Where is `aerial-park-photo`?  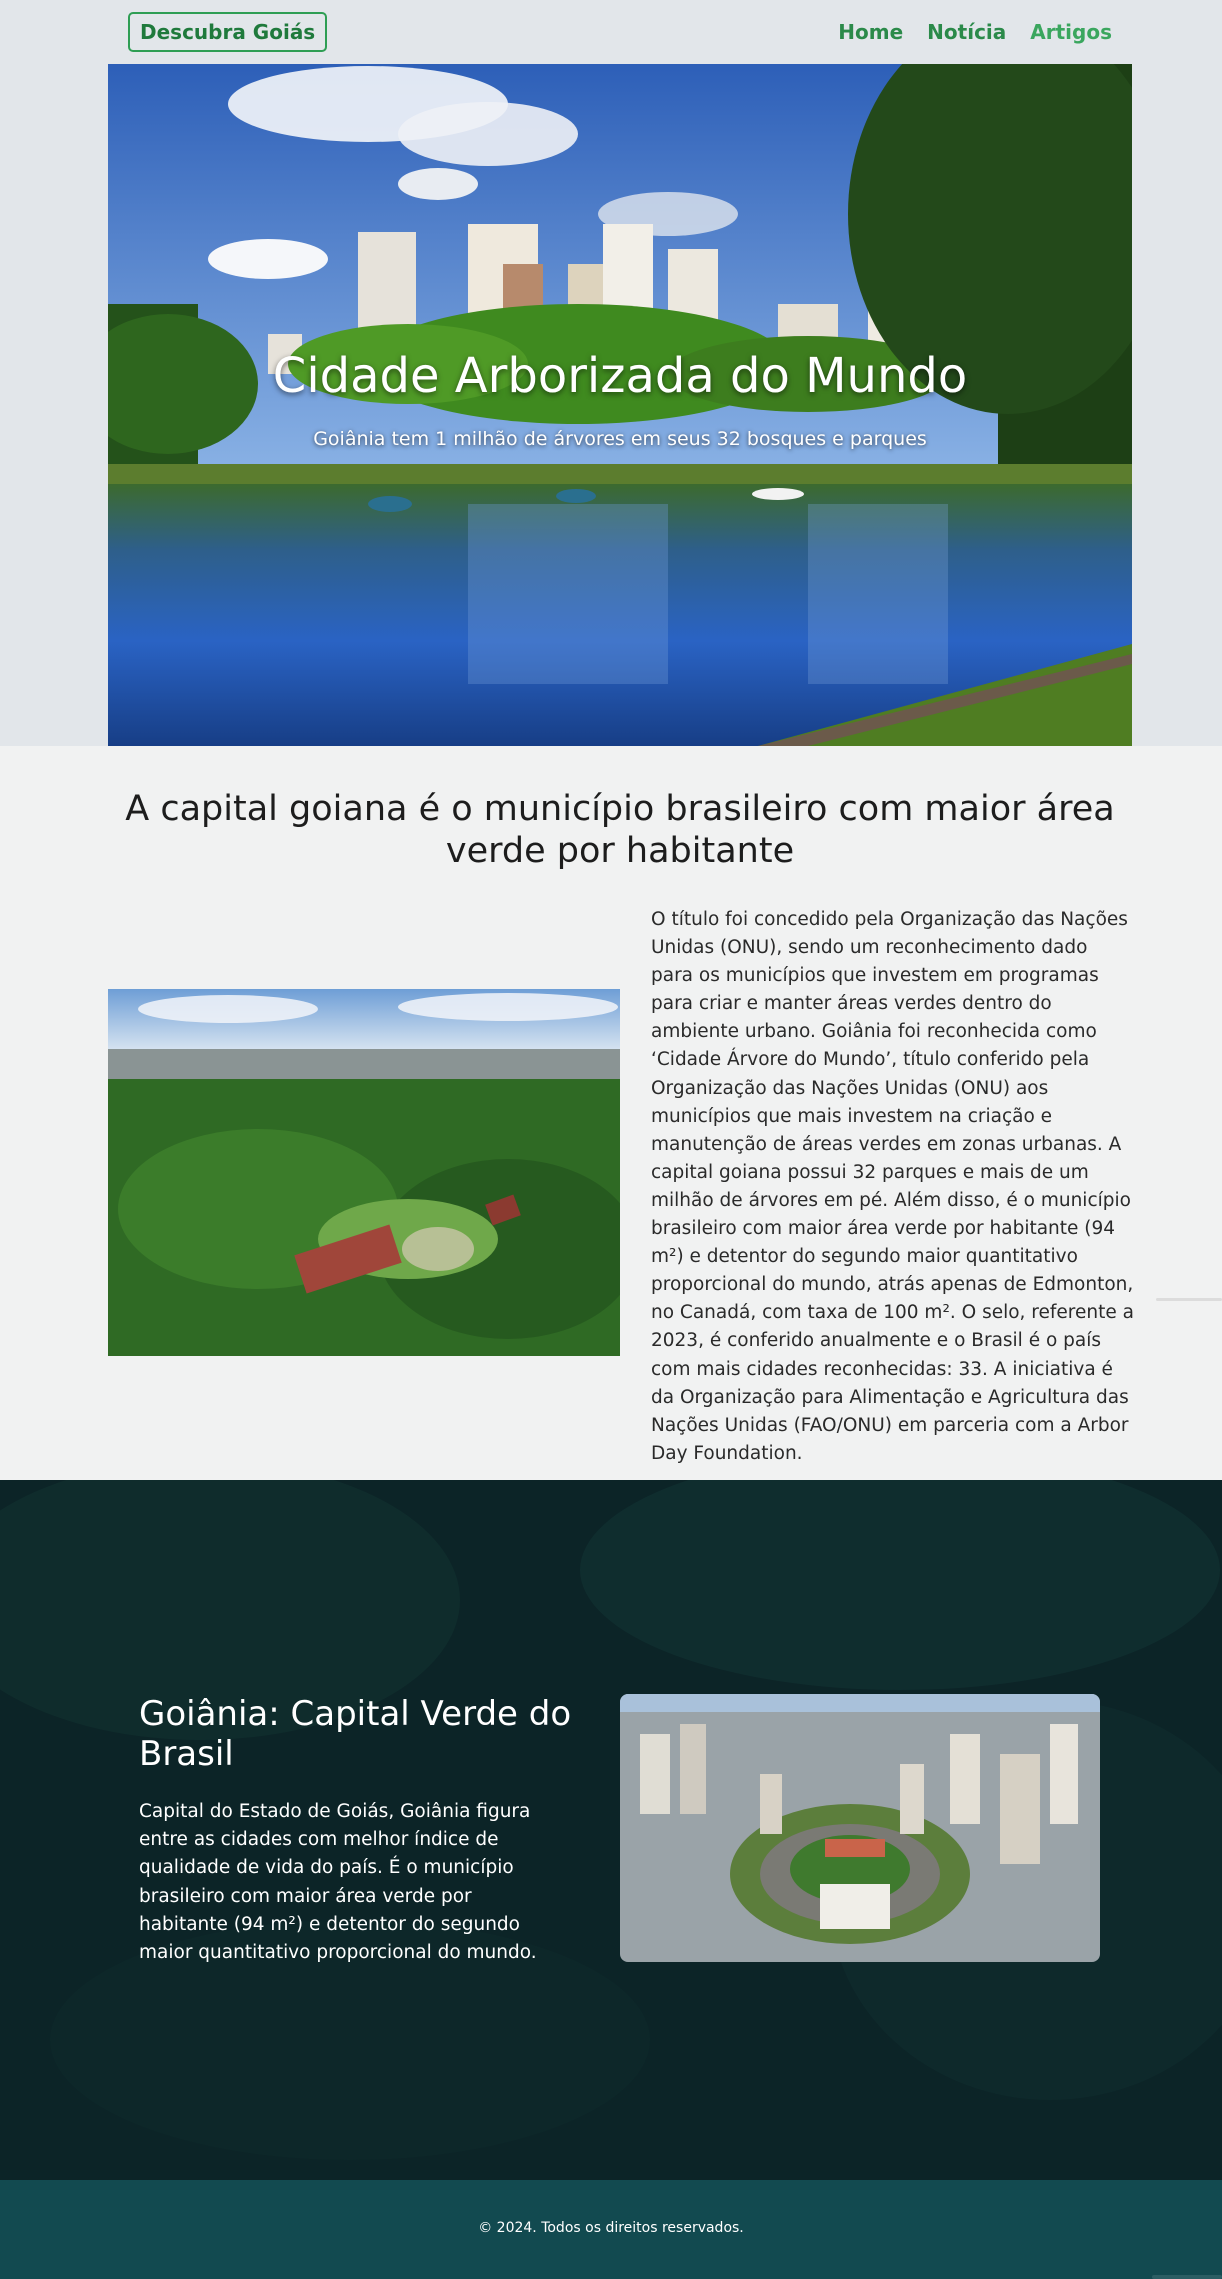
aerial-park-photo is located at coordinates (364, 1172).